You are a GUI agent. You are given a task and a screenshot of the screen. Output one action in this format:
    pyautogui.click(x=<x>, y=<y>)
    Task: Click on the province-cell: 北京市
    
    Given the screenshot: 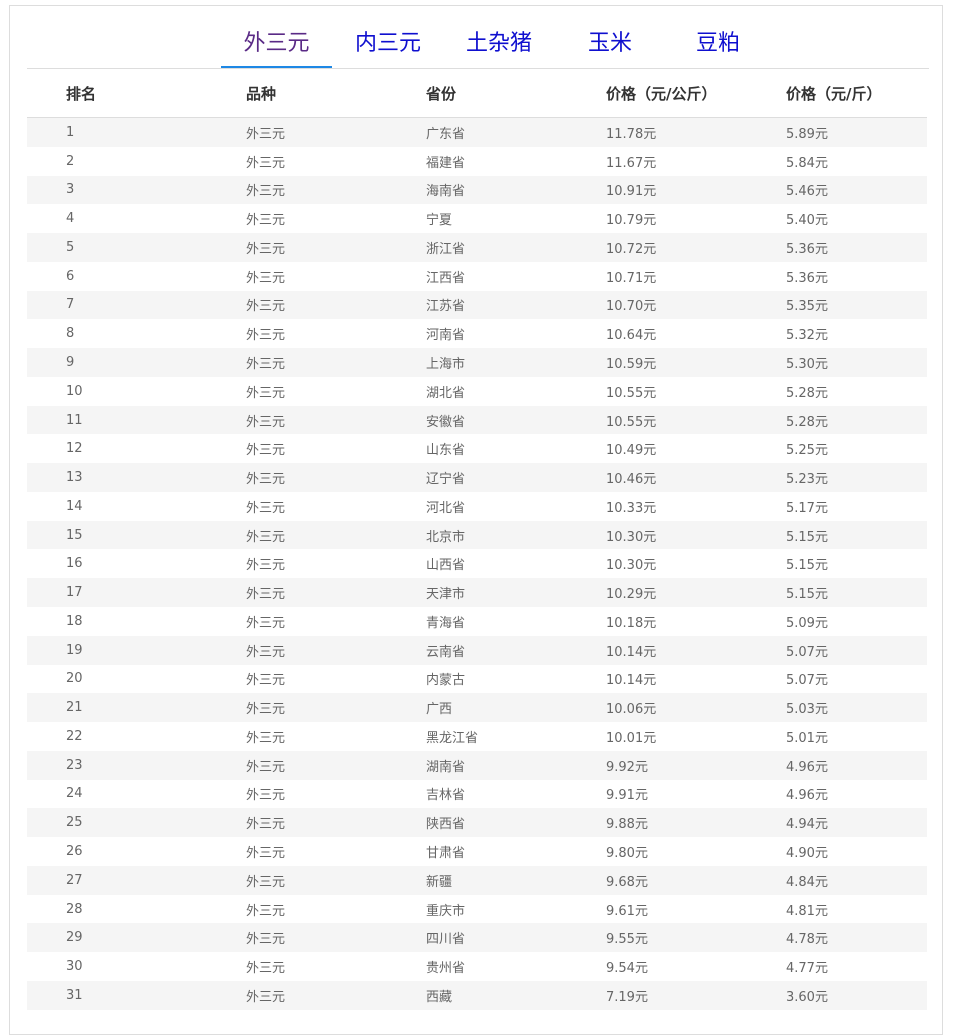 What is the action you would take?
    pyautogui.click(x=477, y=535)
    